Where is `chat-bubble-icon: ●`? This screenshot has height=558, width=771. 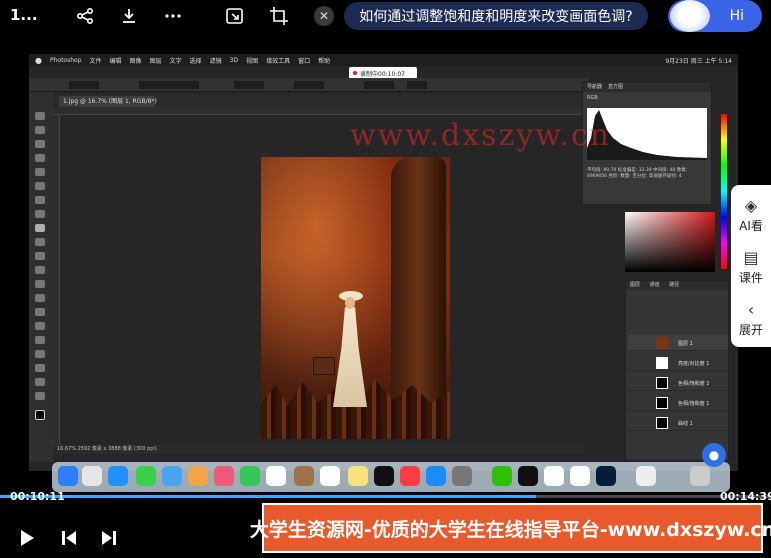 chat-bubble-icon: ● is located at coordinates (714, 455).